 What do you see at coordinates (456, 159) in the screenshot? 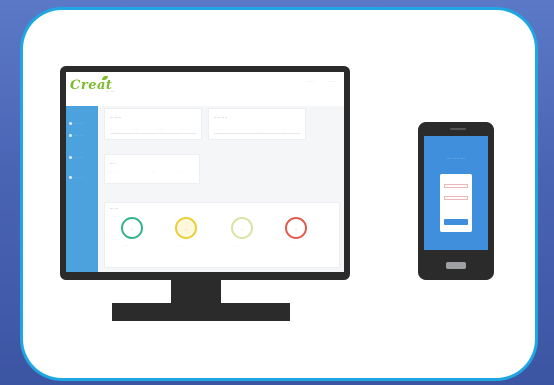
I see `mobile-login-title: ··· ···· ·· ····` at bounding box center [456, 159].